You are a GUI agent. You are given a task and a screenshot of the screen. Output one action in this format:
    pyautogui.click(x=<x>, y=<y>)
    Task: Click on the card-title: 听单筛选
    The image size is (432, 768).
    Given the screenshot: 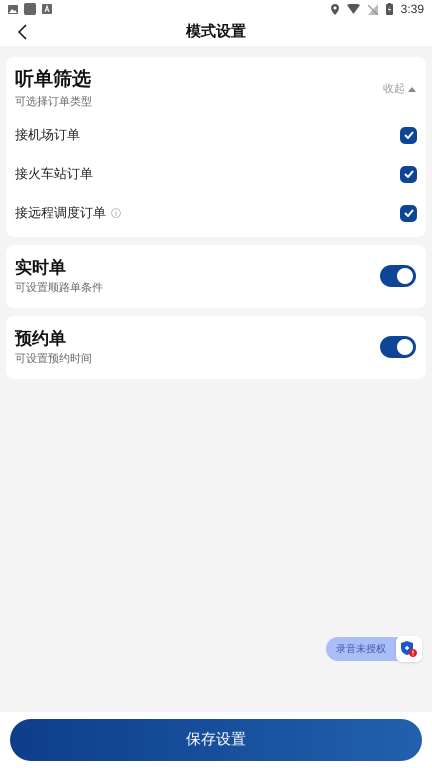 What is the action you would take?
    pyautogui.click(x=53, y=80)
    